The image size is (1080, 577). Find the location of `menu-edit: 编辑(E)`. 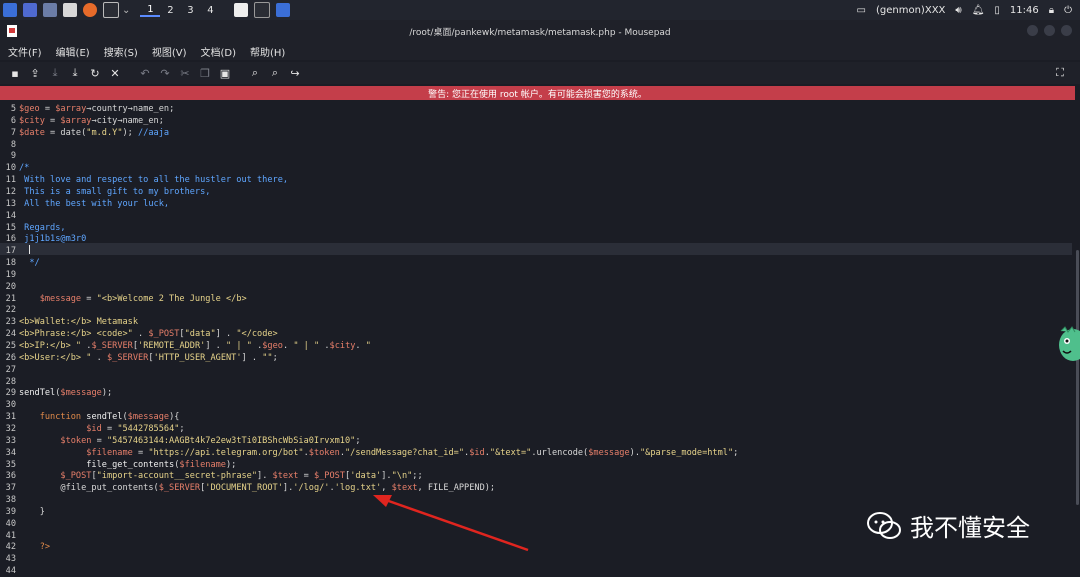

menu-edit: 编辑(E) is located at coordinates (73, 51).